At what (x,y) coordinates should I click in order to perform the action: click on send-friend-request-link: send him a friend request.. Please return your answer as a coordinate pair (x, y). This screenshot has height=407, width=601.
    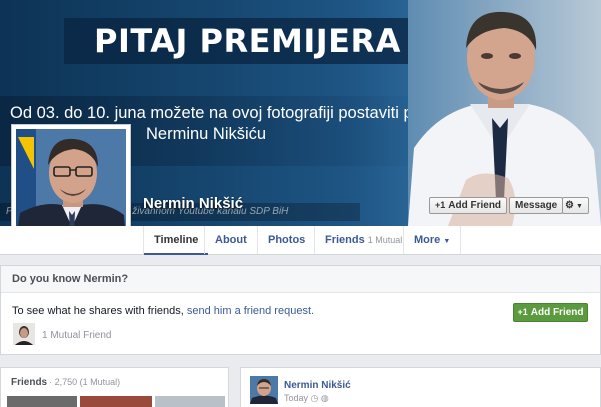
    Looking at the image, I should click on (250, 311).